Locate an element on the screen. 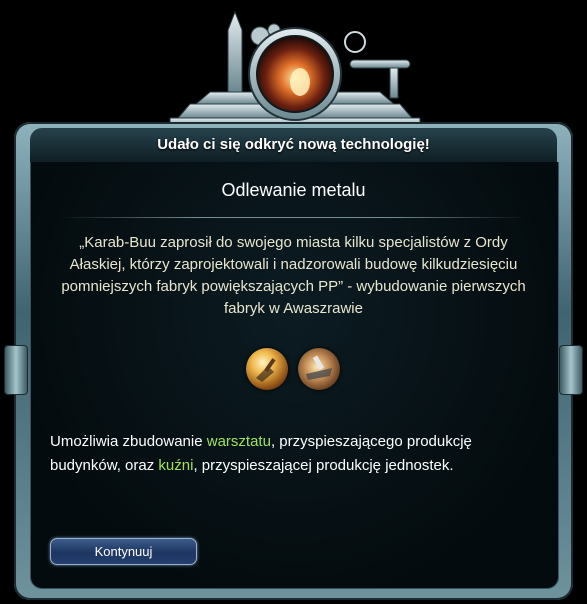 Image resolution: width=587 pixels, height=604 pixels. forge-link: kuźni is located at coordinates (176, 465).